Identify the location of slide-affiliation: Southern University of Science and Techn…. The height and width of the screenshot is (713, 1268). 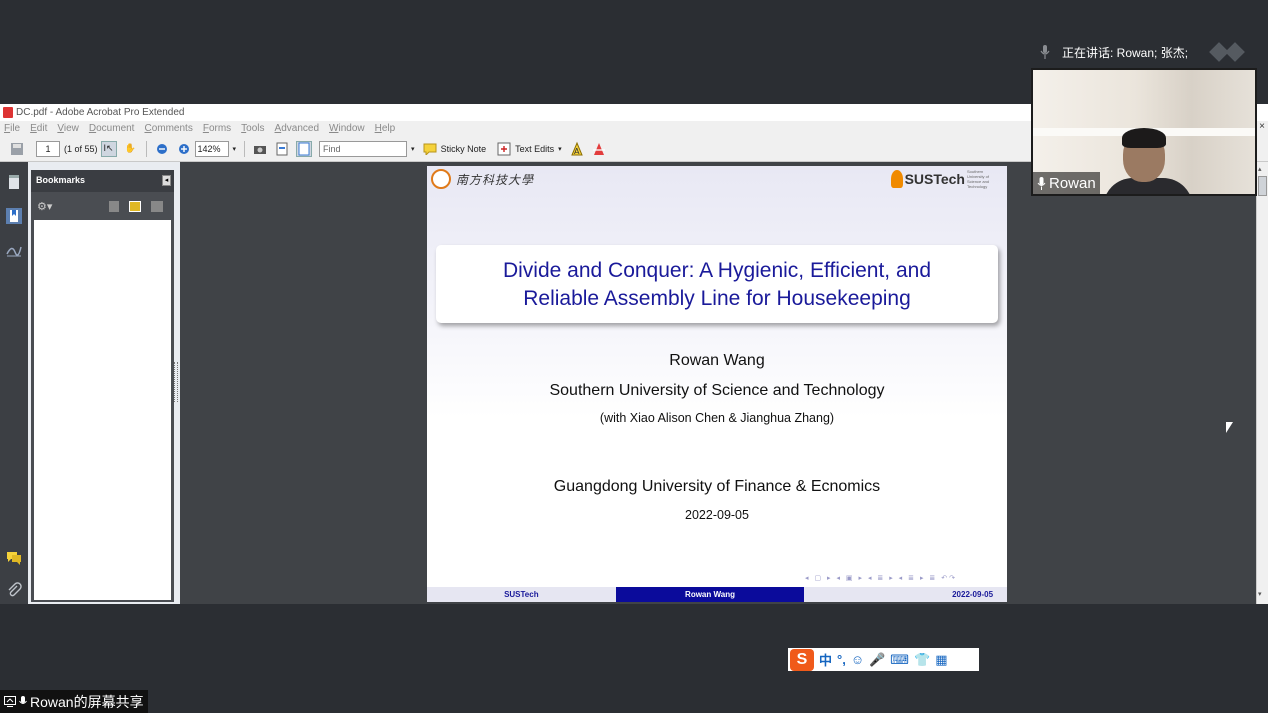
(717, 390).